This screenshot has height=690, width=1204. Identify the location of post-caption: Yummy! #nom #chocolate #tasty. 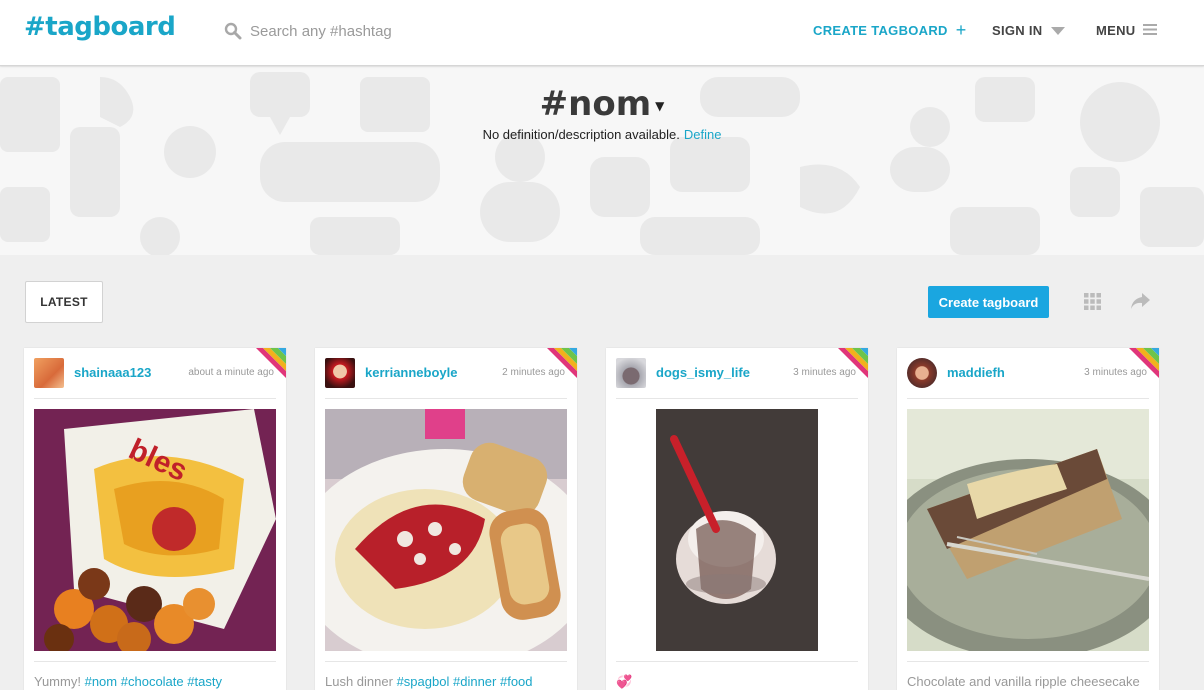
(128, 681).